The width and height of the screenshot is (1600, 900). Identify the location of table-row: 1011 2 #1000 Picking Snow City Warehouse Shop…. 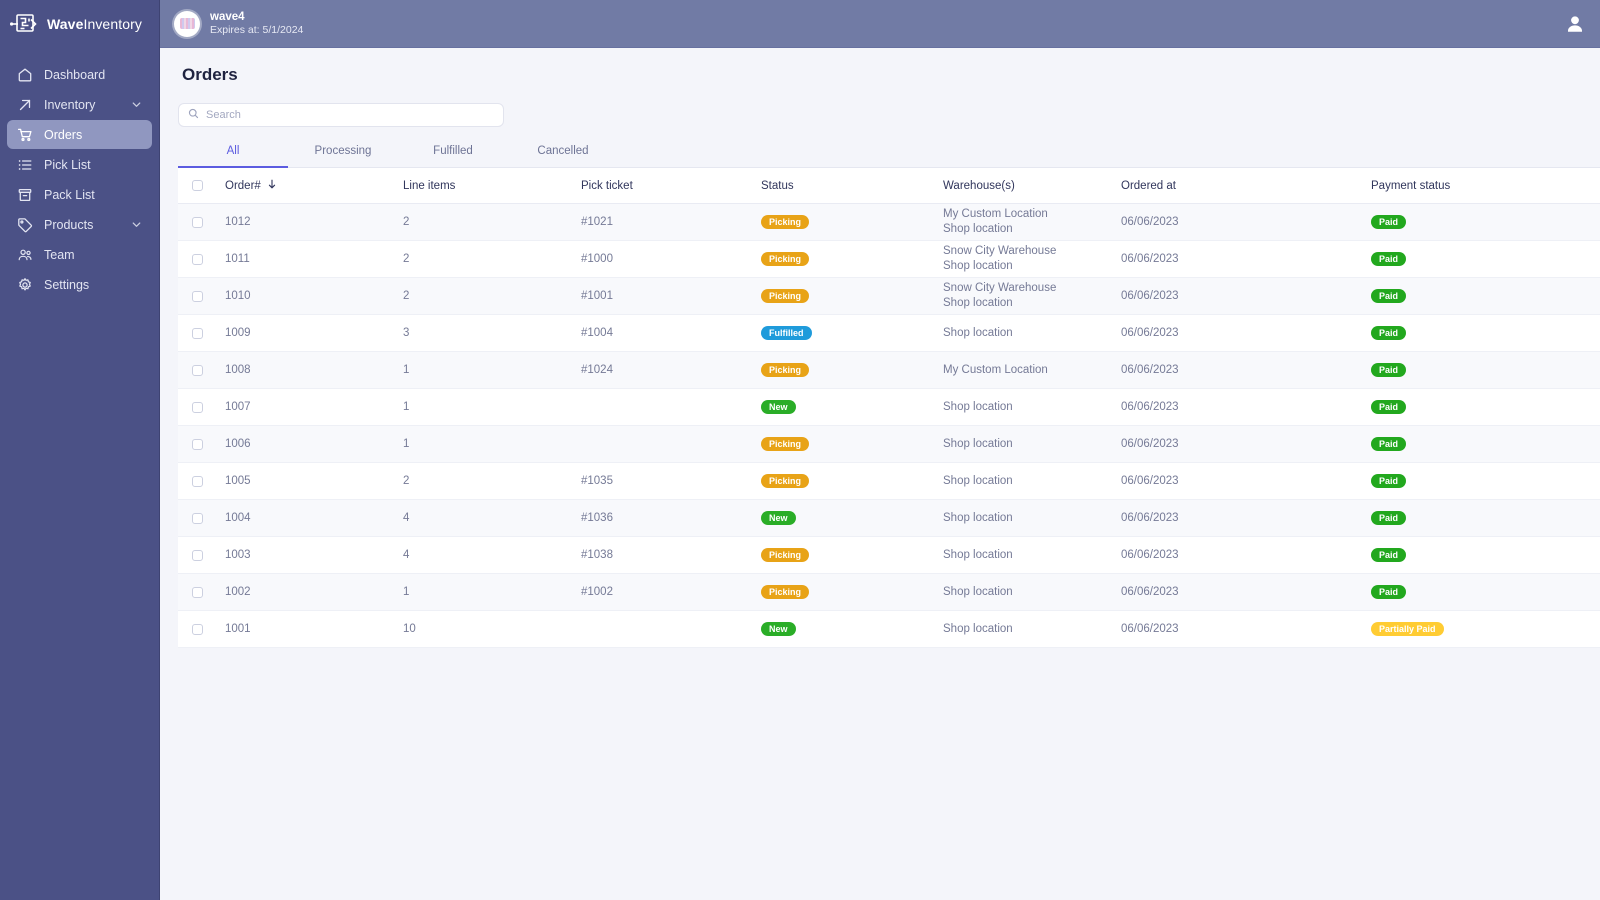
(889, 259).